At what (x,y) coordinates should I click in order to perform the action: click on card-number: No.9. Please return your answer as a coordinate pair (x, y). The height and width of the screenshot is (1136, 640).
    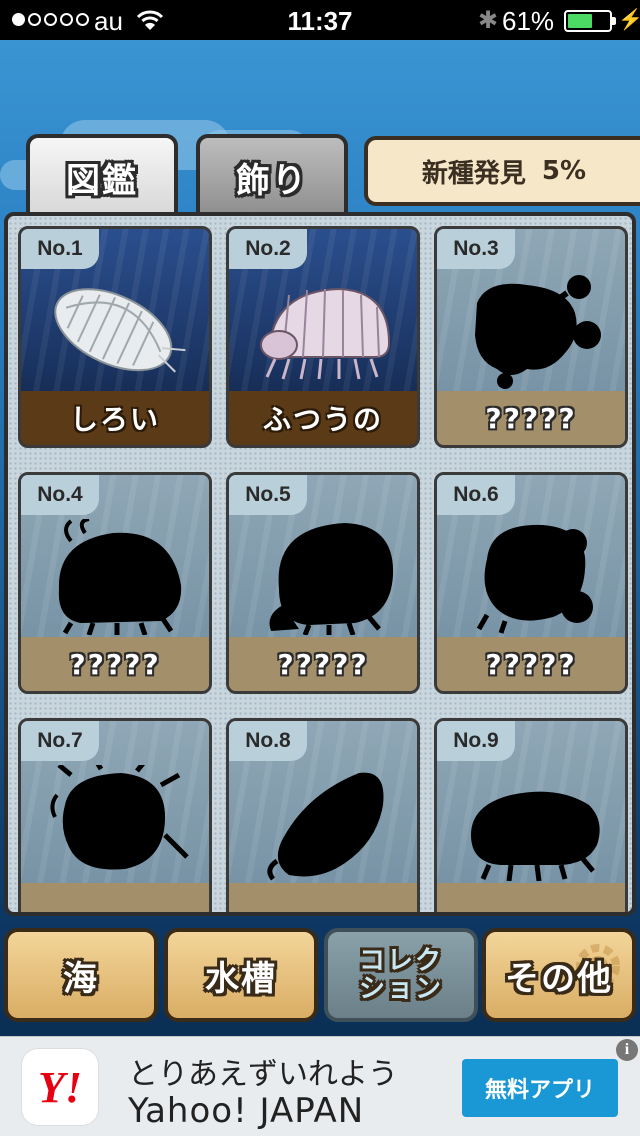
    Looking at the image, I should click on (476, 741).